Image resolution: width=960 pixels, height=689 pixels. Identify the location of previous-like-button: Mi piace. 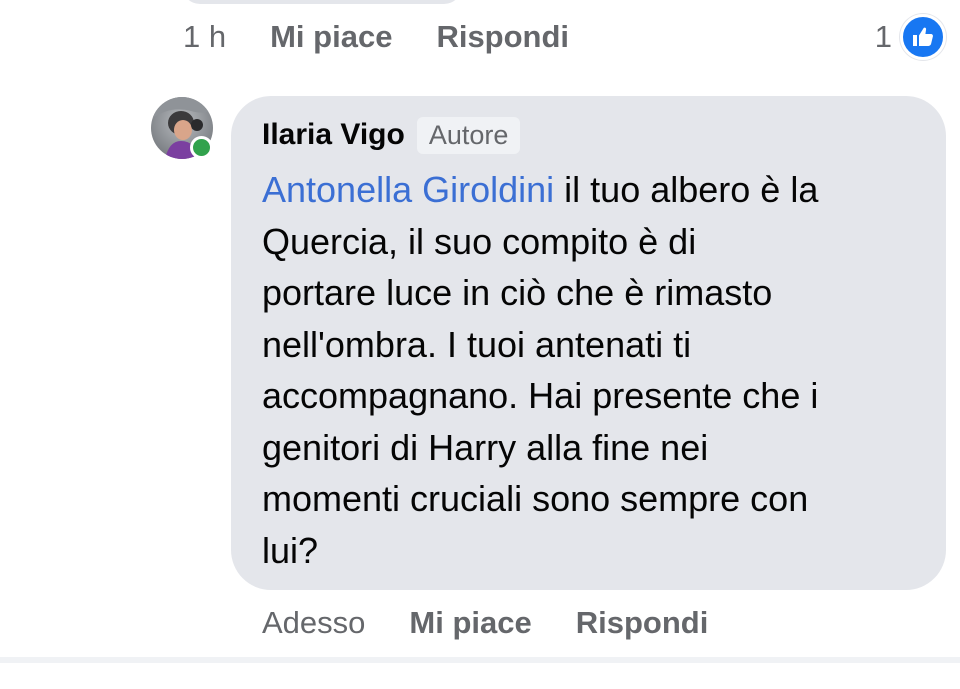
(331, 37).